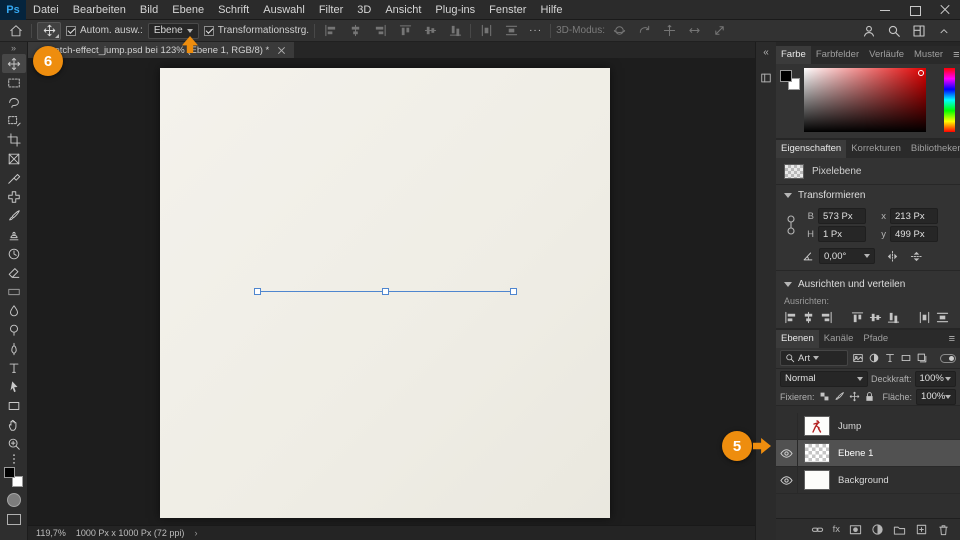 The width and height of the screenshot is (960, 540). Describe the element at coordinates (14, 459) in the screenshot. I see `edit-toolbar-icon` at that location.